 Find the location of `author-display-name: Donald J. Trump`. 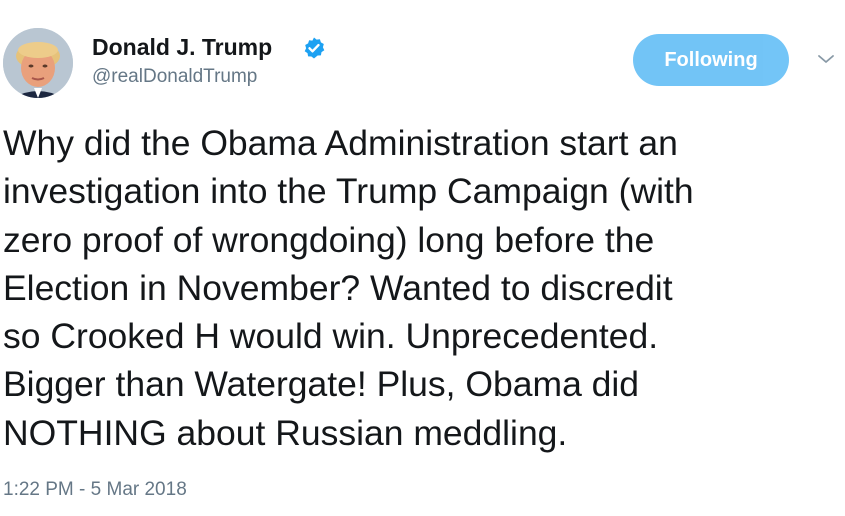

author-display-name: Donald J. Trump is located at coordinates (182, 47).